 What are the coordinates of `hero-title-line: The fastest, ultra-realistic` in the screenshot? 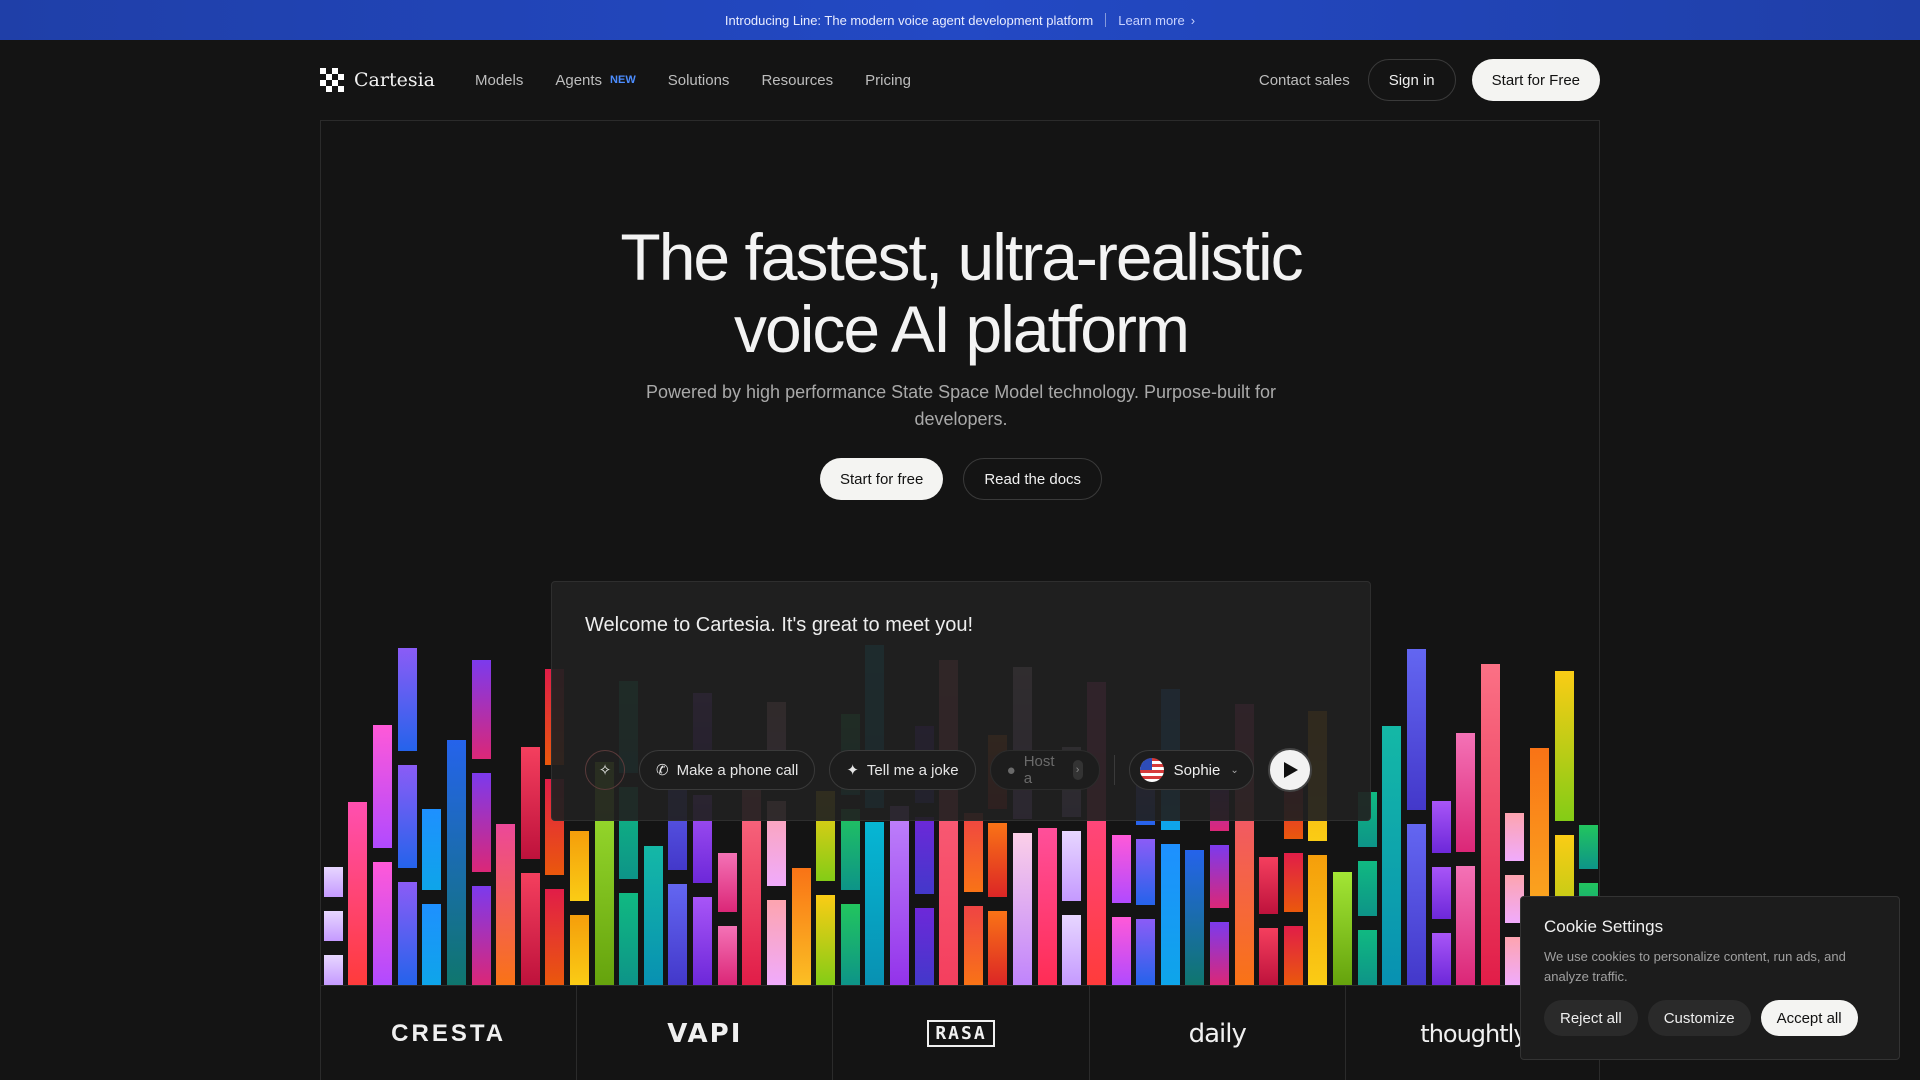 It's located at (961, 257).